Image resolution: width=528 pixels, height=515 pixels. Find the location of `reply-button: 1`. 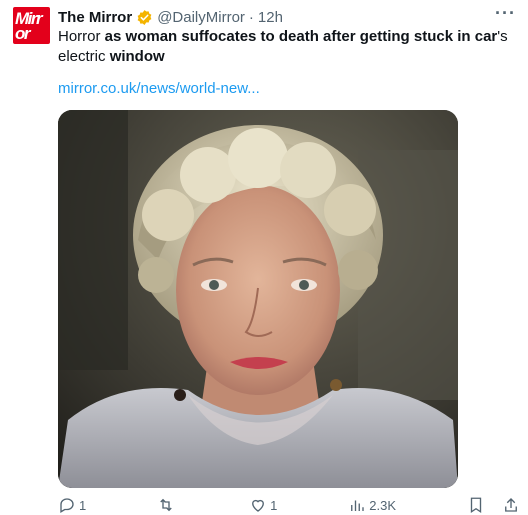

reply-button: 1 is located at coordinates (72, 505).